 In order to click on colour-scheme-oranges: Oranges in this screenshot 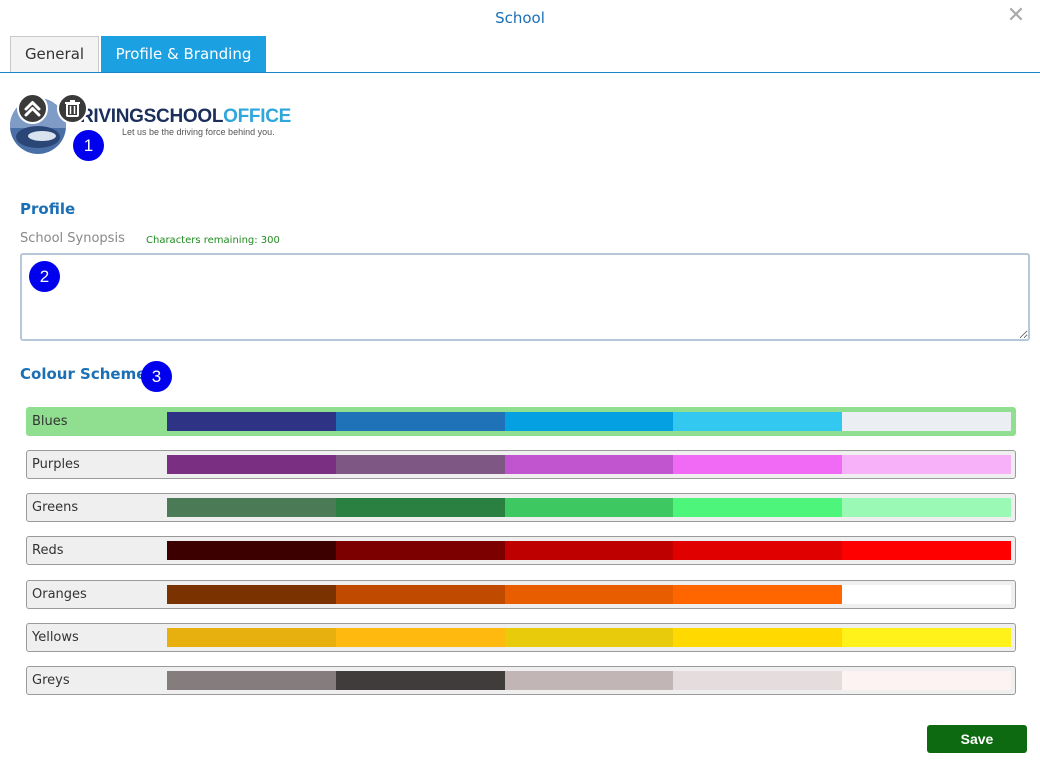, I will do `click(521, 594)`.